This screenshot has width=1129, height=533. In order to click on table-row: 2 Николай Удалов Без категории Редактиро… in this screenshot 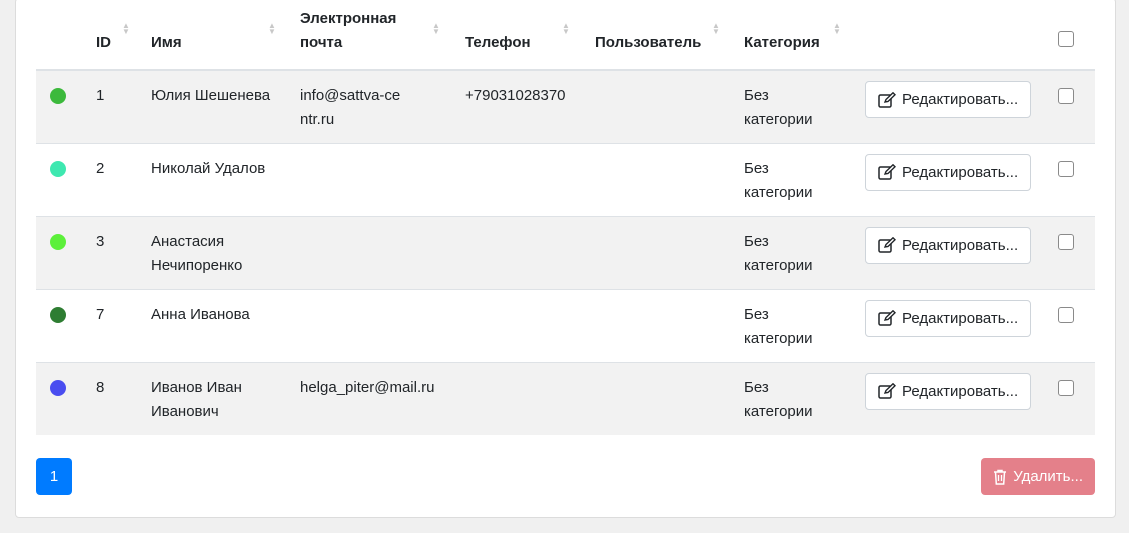, I will do `click(565, 179)`.